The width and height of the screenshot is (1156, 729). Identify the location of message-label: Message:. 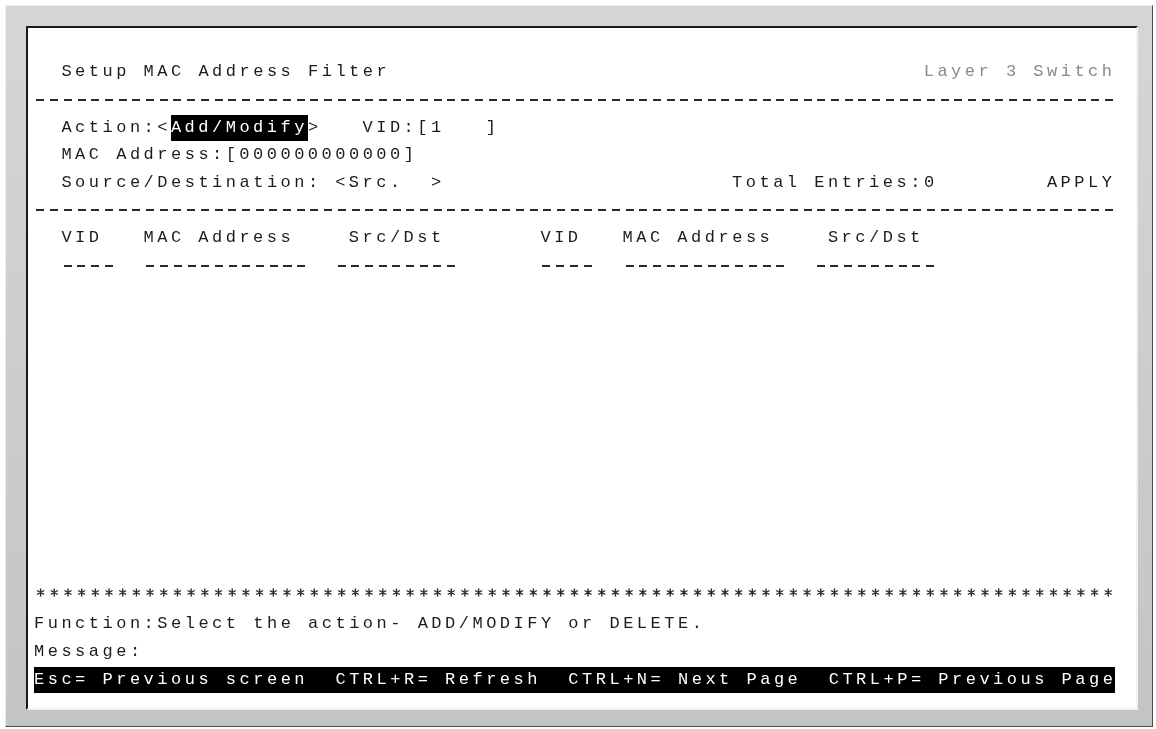
(89, 651).